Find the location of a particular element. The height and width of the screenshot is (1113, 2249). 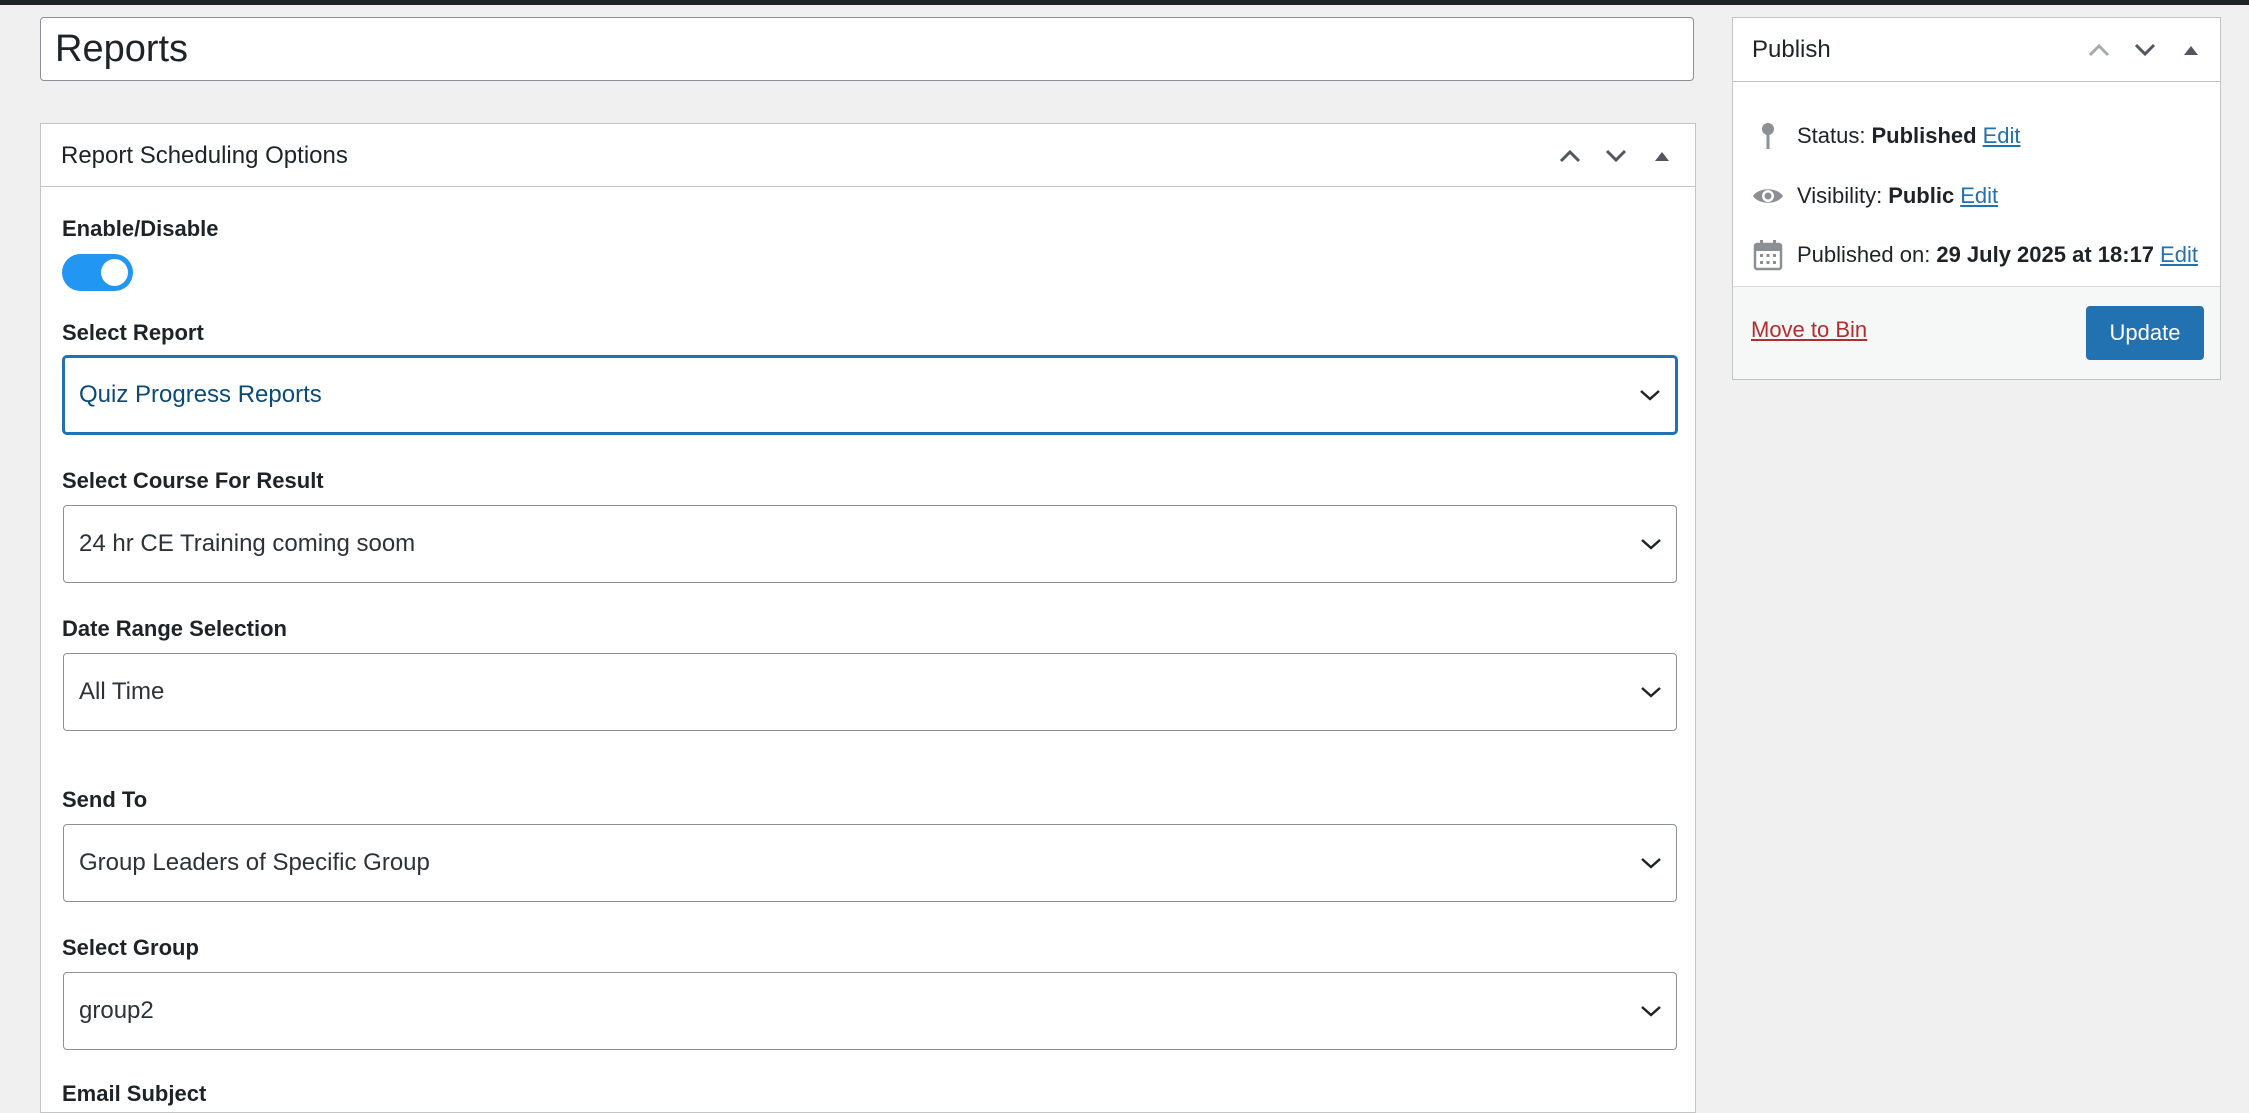

published-on-row: Published on: 29 July 2025 at 18:17 Edit is located at coordinates (1975, 255).